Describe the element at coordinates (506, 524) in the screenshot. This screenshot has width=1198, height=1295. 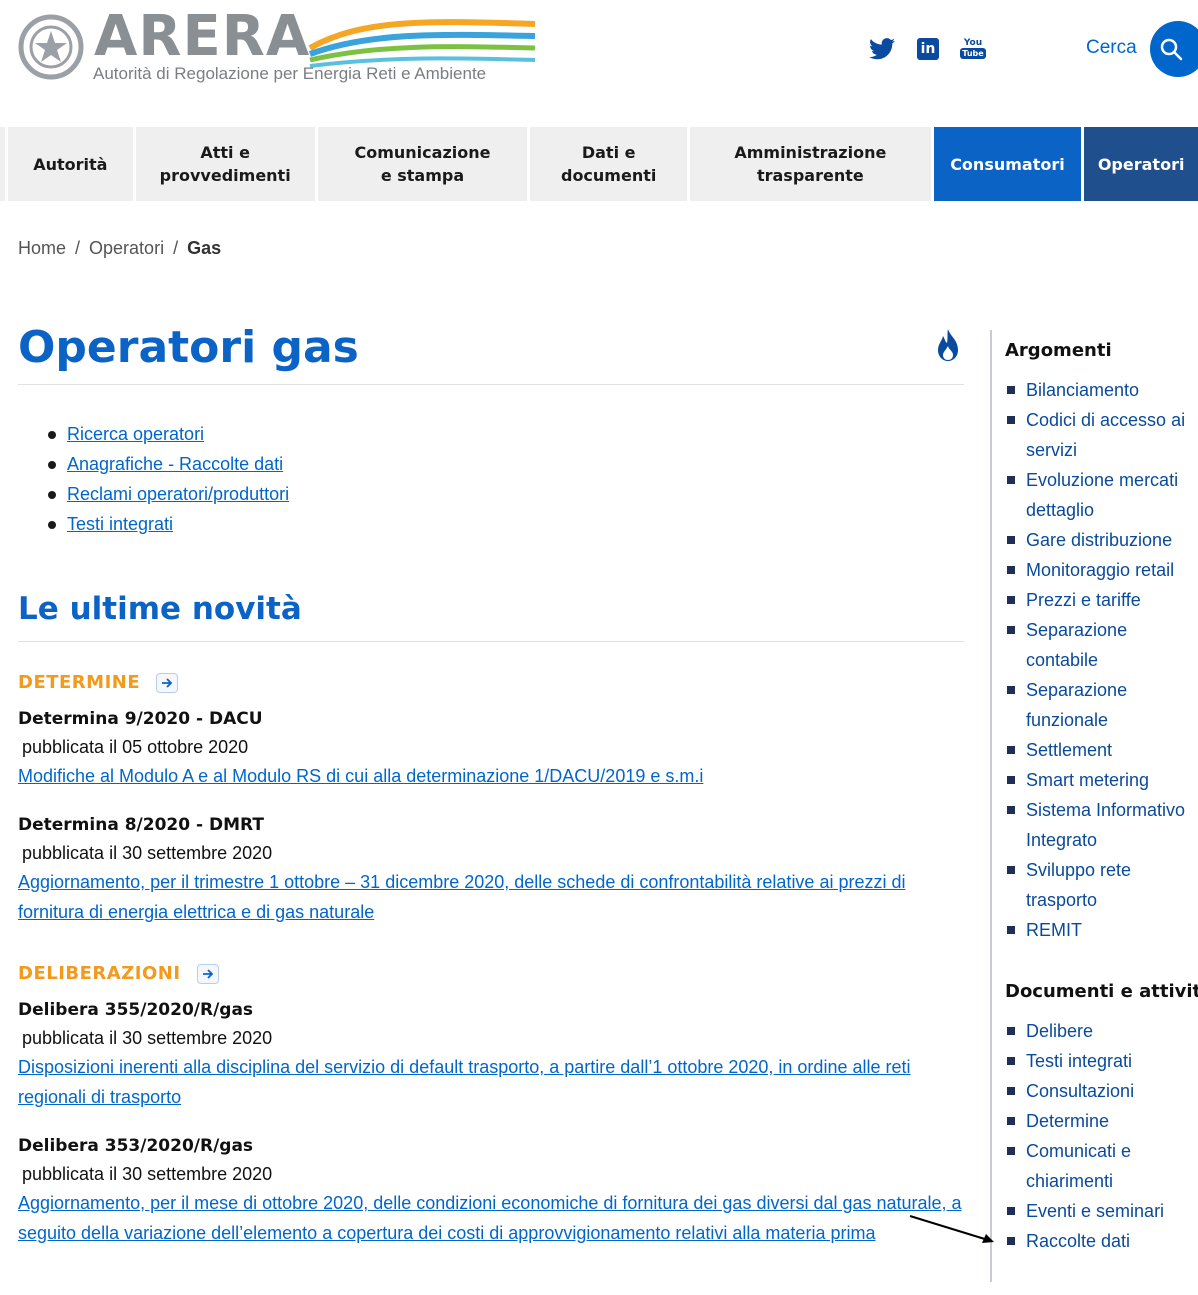
I see `list-item: Testi integrati` at that location.